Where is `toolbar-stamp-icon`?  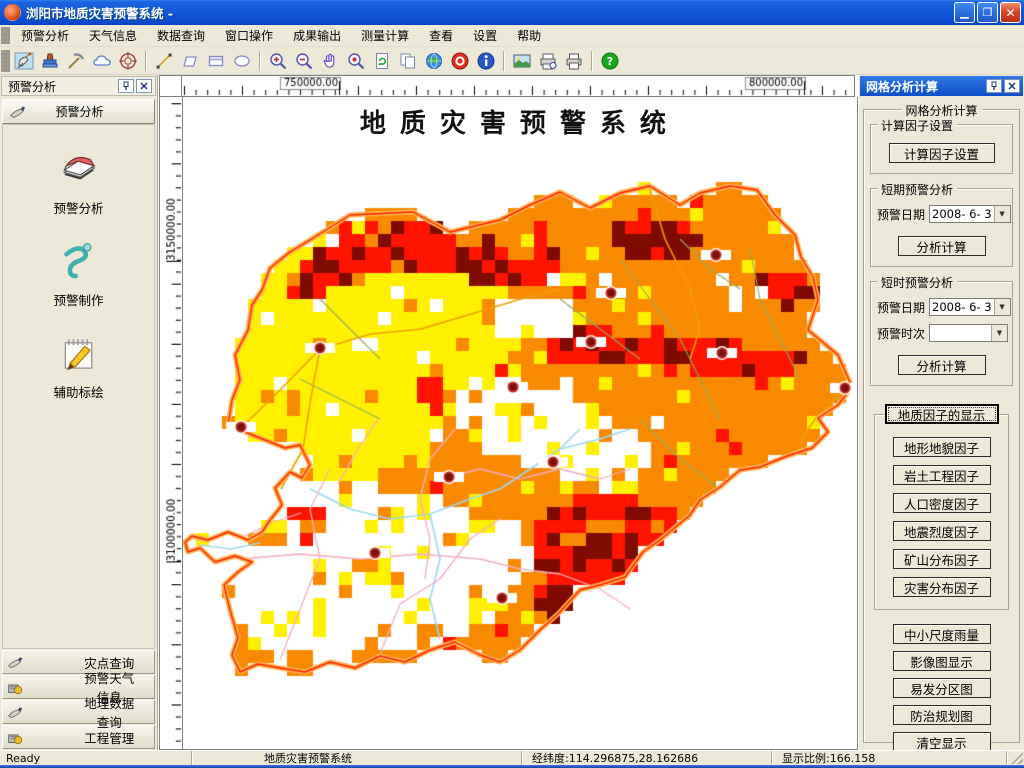
toolbar-stamp-icon is located at coordinates (50, 61).